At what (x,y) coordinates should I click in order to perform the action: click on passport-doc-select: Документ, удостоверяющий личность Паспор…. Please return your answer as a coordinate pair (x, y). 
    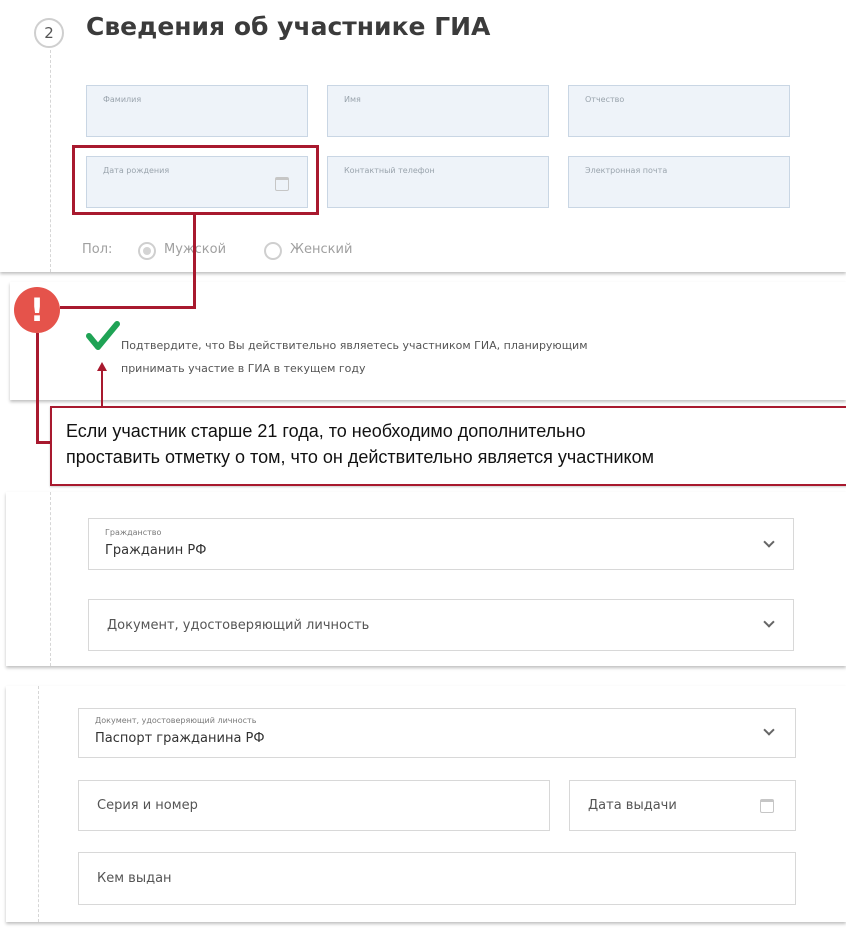
    Looking at the image, I should click on (437, 733).